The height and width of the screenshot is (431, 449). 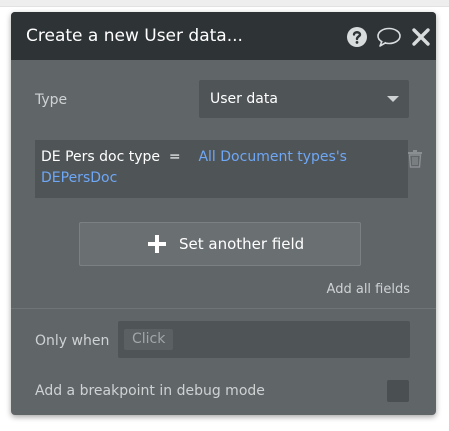 I want to click on field-value-line2: DEPersDoc, so click(x=79, y=178).